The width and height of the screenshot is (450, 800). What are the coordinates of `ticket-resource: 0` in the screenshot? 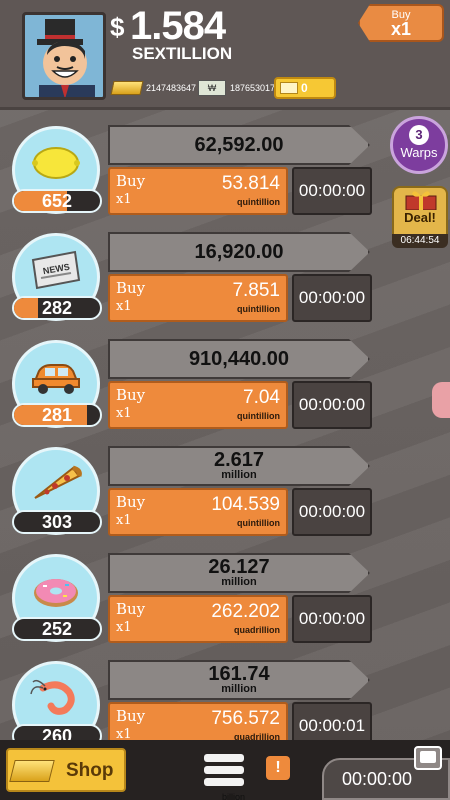 It's located at (305, 88).